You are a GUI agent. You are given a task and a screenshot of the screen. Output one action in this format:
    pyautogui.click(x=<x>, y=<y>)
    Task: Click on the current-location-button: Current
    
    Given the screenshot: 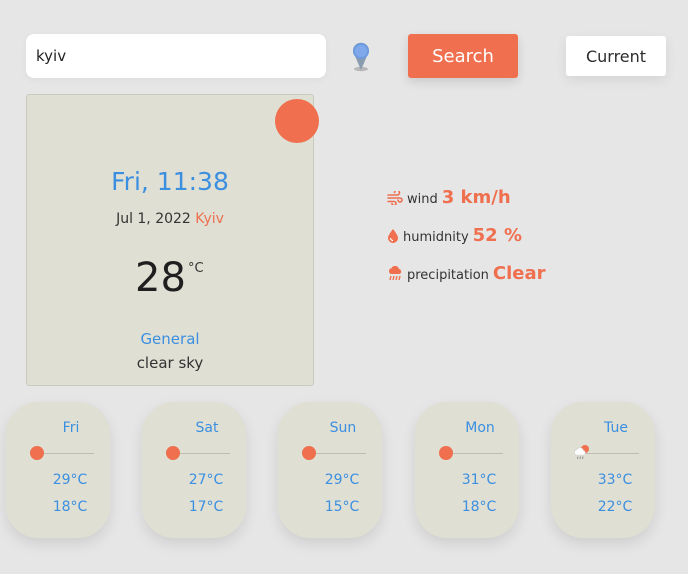 What is the action you would take?
    pyautogui.click(x=616, y=56)
    